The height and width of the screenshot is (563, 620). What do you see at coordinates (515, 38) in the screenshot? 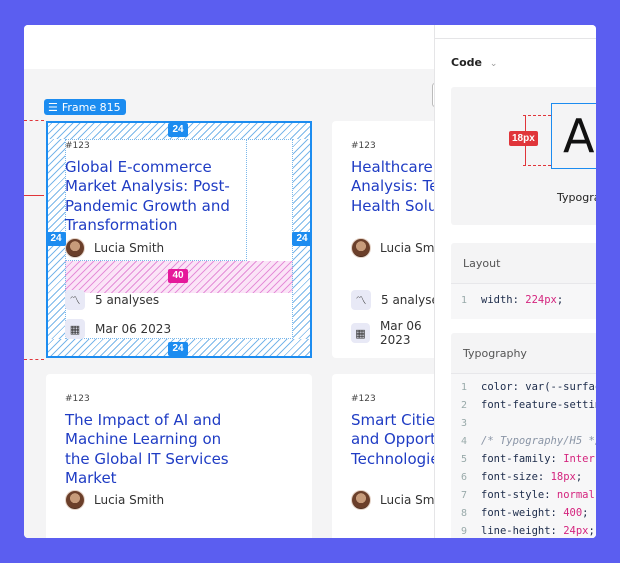
I see `panel-top-divider` at bounding box center [515, 38].